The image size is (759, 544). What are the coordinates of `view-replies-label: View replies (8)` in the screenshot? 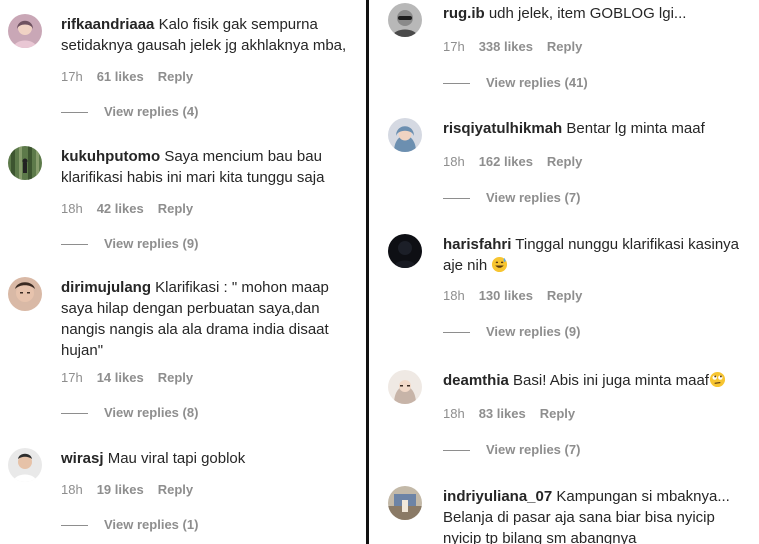 It's located at (151, 412).